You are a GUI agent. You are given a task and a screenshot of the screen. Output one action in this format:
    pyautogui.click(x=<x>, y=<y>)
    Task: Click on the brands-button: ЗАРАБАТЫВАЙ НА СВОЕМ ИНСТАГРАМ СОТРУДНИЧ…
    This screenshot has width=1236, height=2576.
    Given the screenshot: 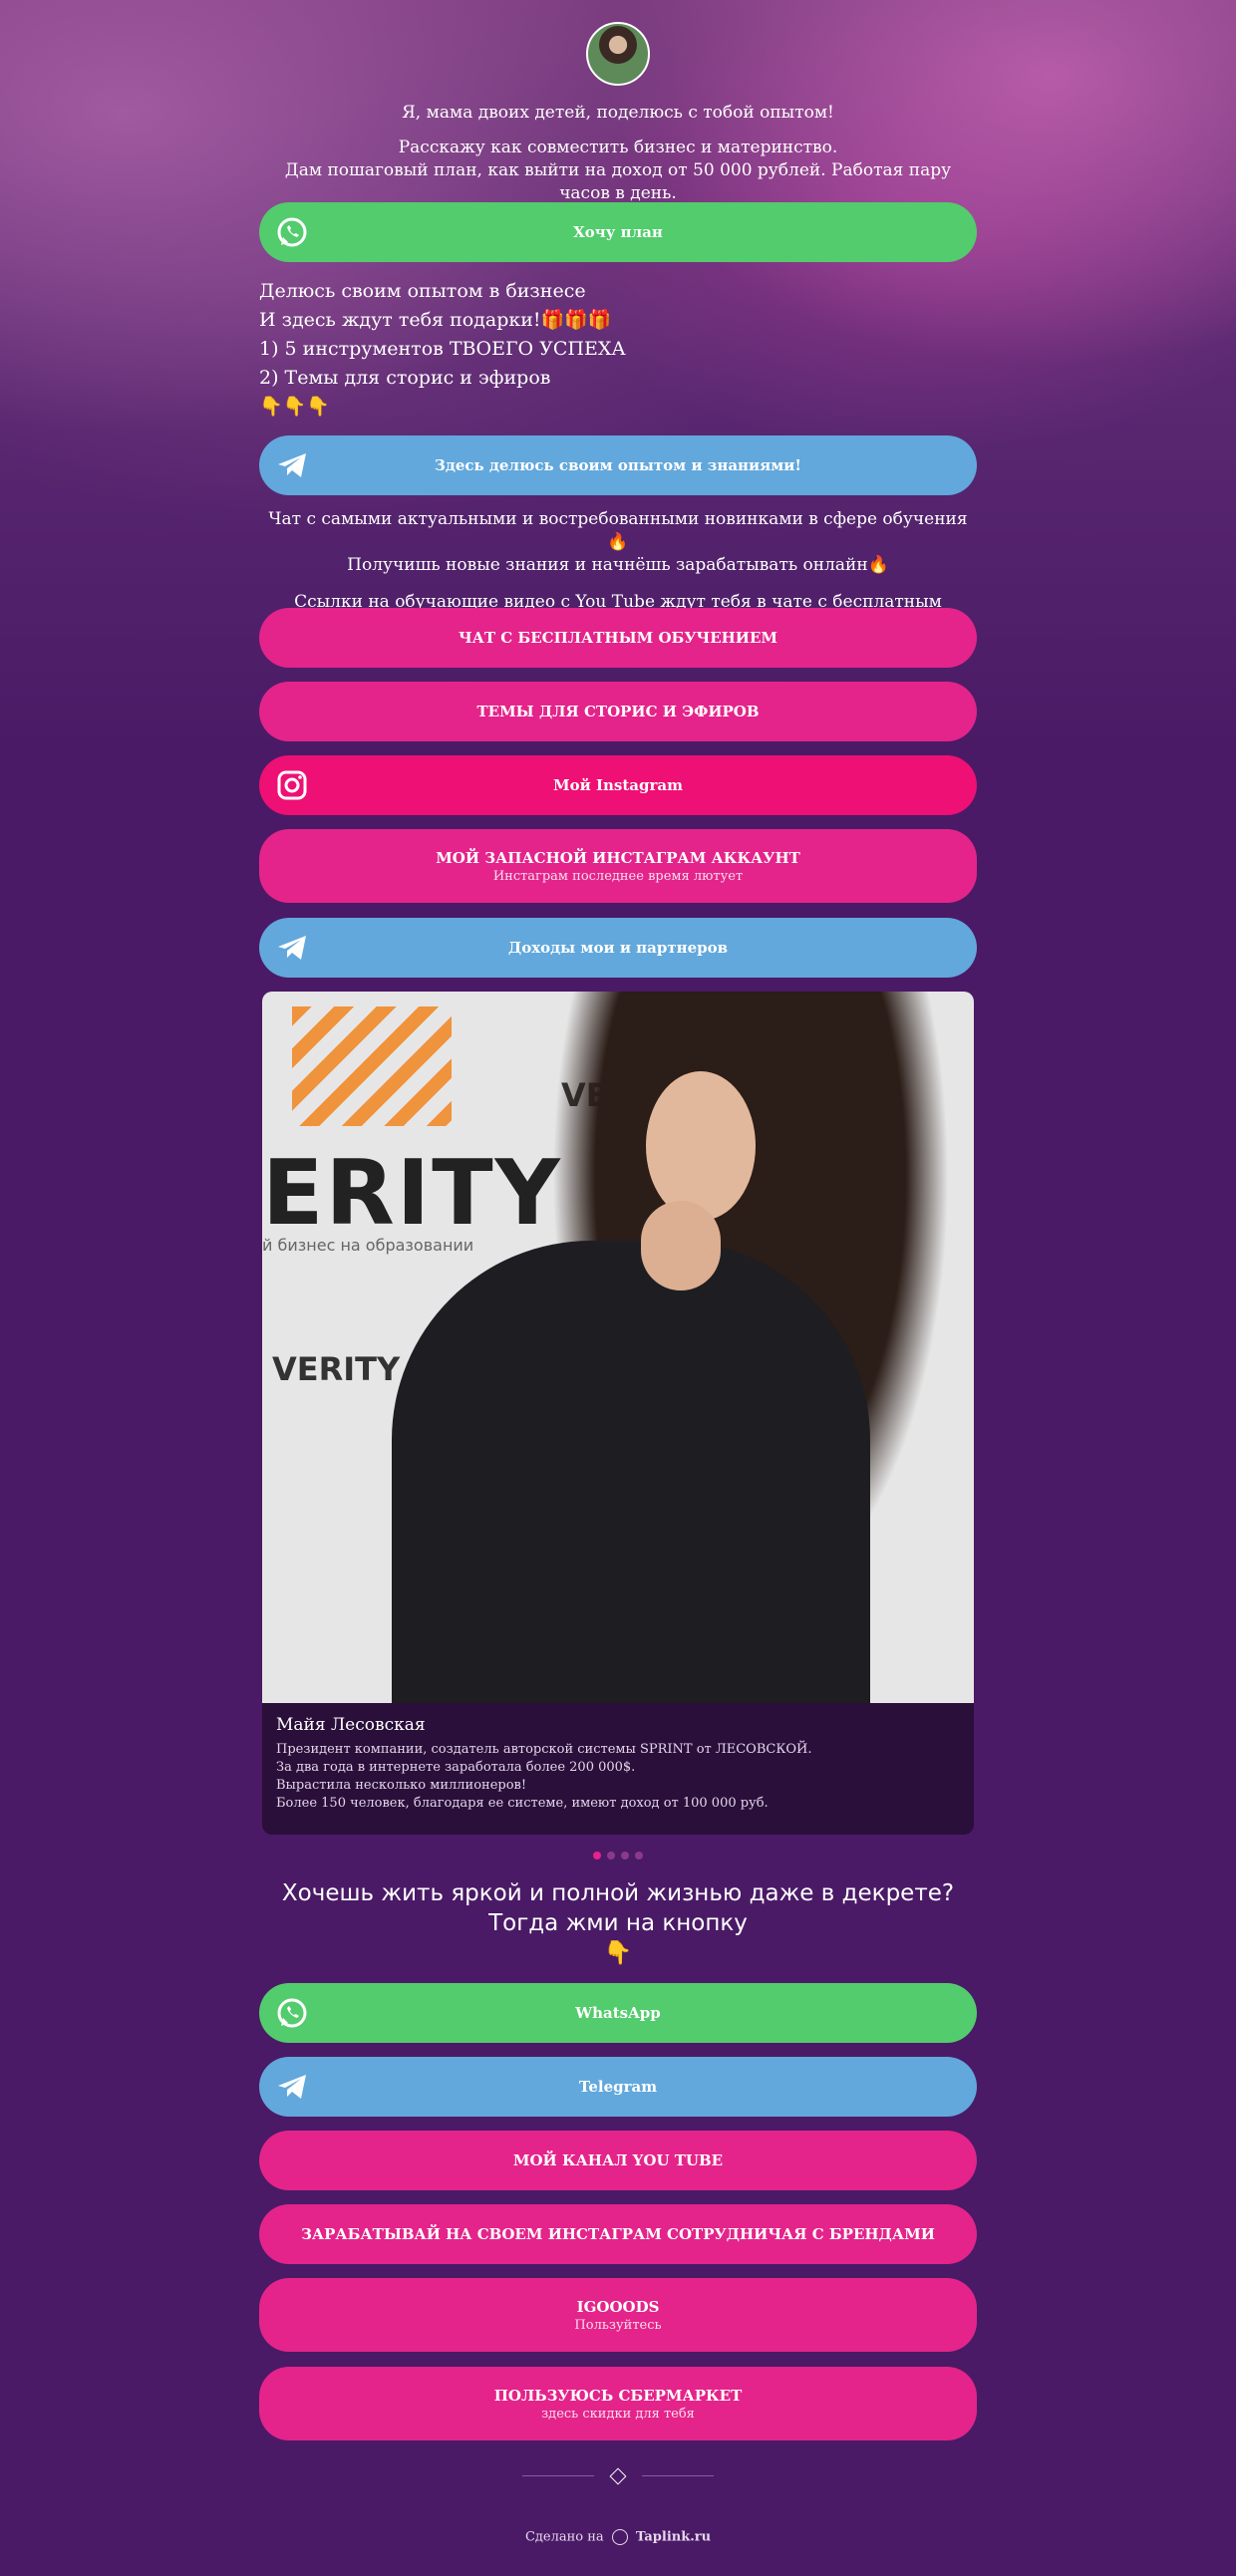 What is the action you would take?
    pyautogui.click(x=618, y=2234)
    